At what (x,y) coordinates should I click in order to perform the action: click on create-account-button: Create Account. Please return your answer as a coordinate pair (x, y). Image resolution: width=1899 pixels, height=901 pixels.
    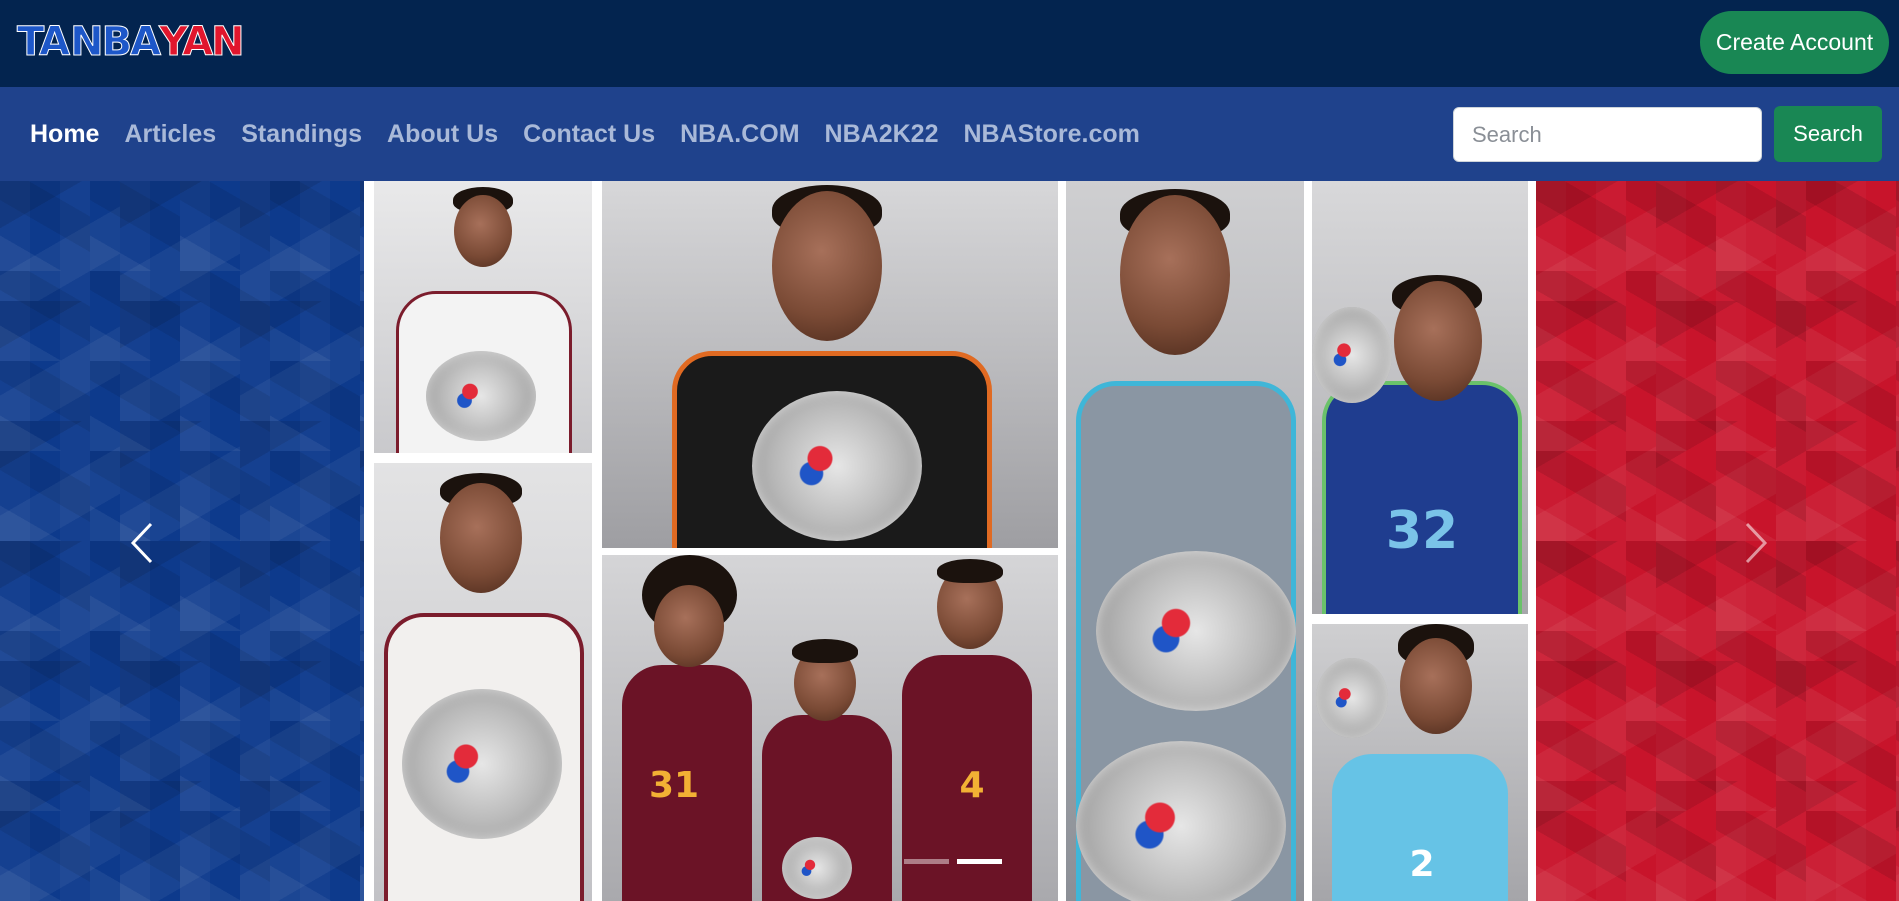
    Looking at the image, I should click on (1794, 42).